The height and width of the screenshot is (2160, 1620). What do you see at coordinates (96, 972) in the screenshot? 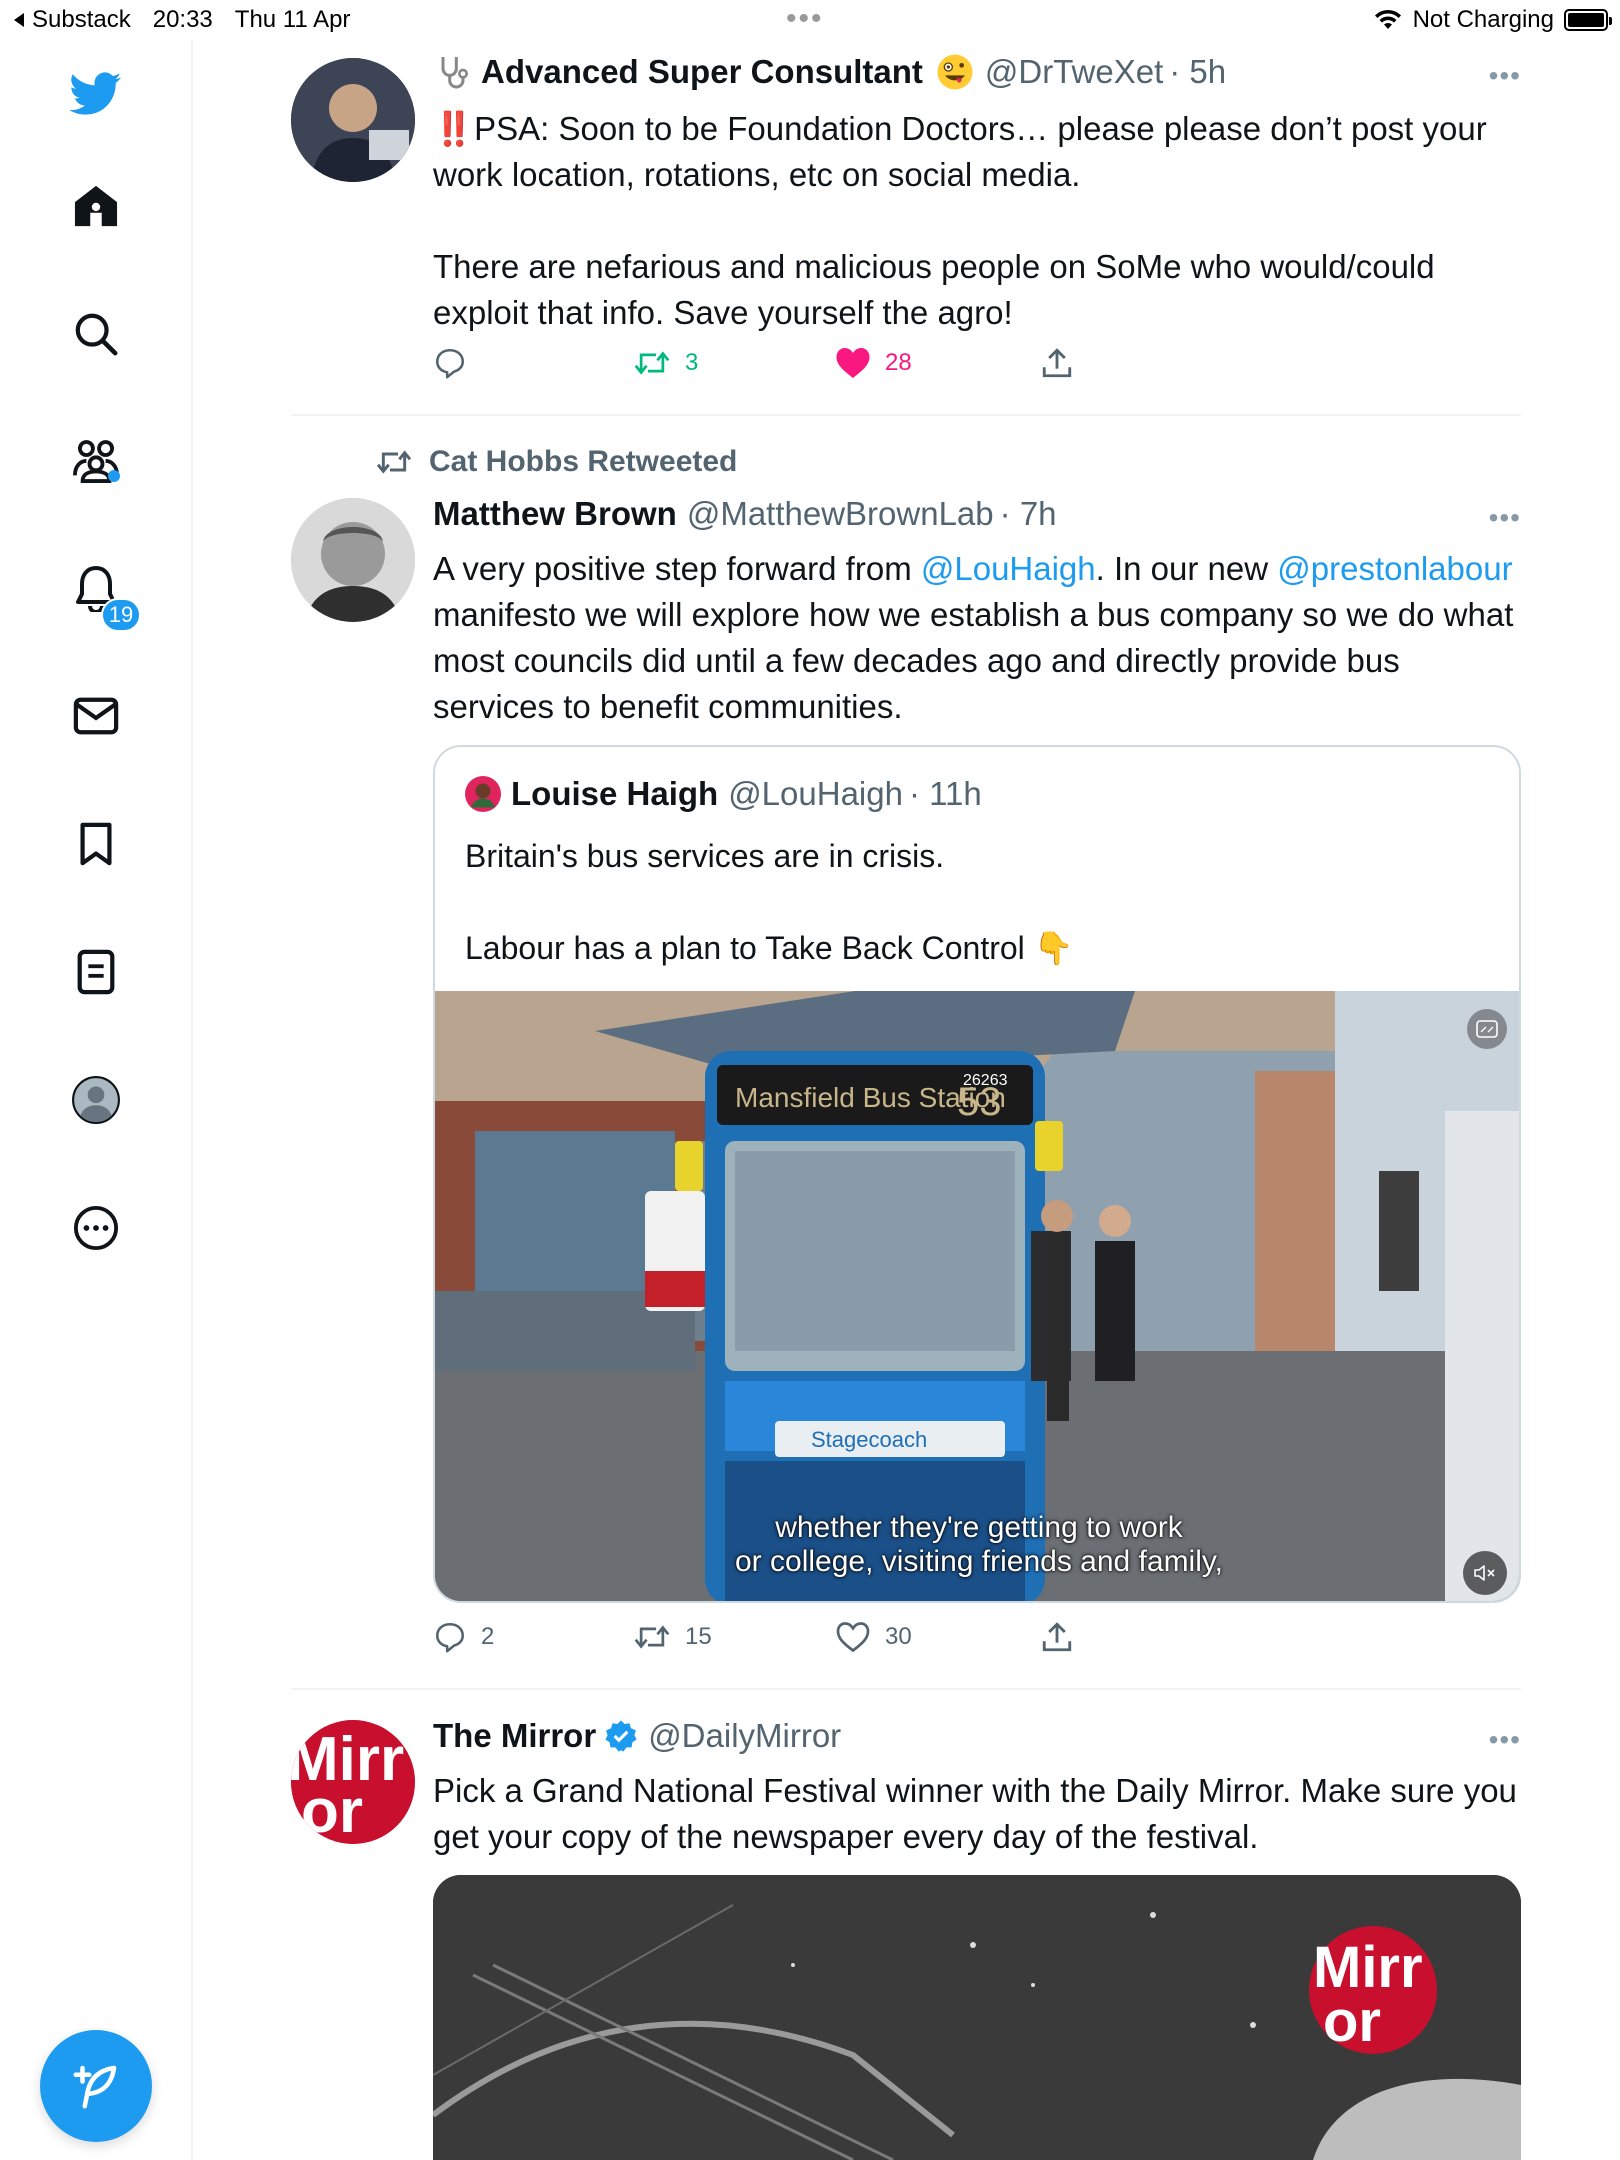
I see `lists-icon` at bounding box center [96, 972].